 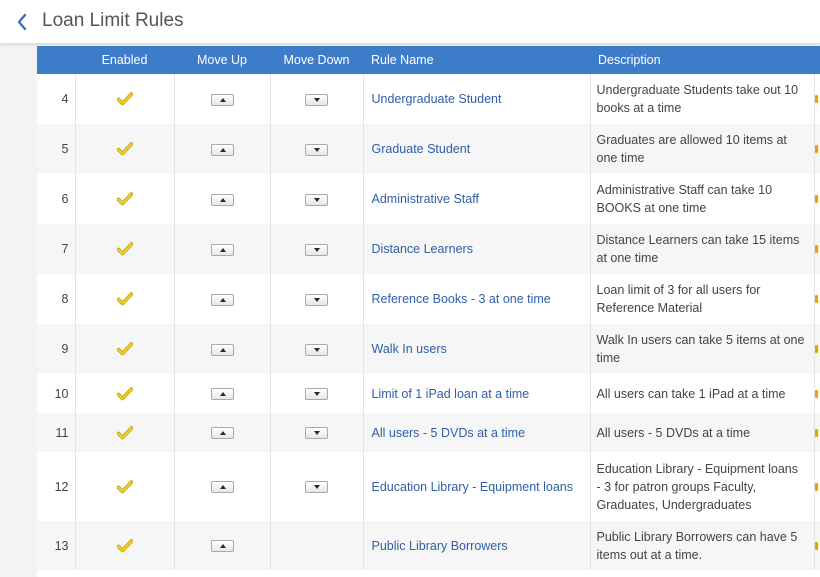 I want to click on rule-name-link: Graduate Student, so click(x=421, y=149).